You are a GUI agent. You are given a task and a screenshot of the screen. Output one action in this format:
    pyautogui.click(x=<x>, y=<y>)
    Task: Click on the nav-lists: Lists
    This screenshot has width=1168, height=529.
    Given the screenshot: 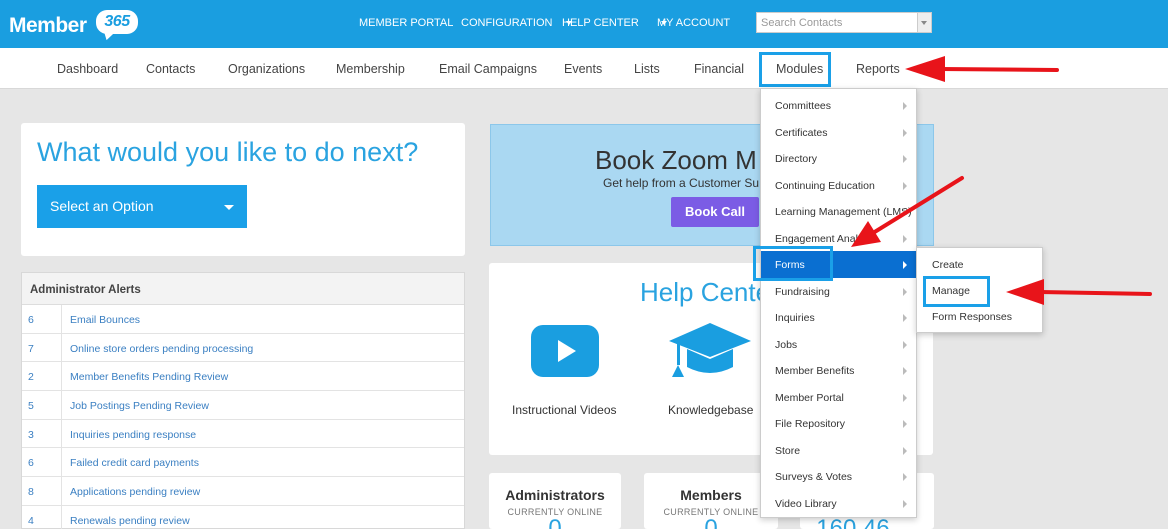 What is the action you would take?
    pyautogui.click(x=647, y=69)
    